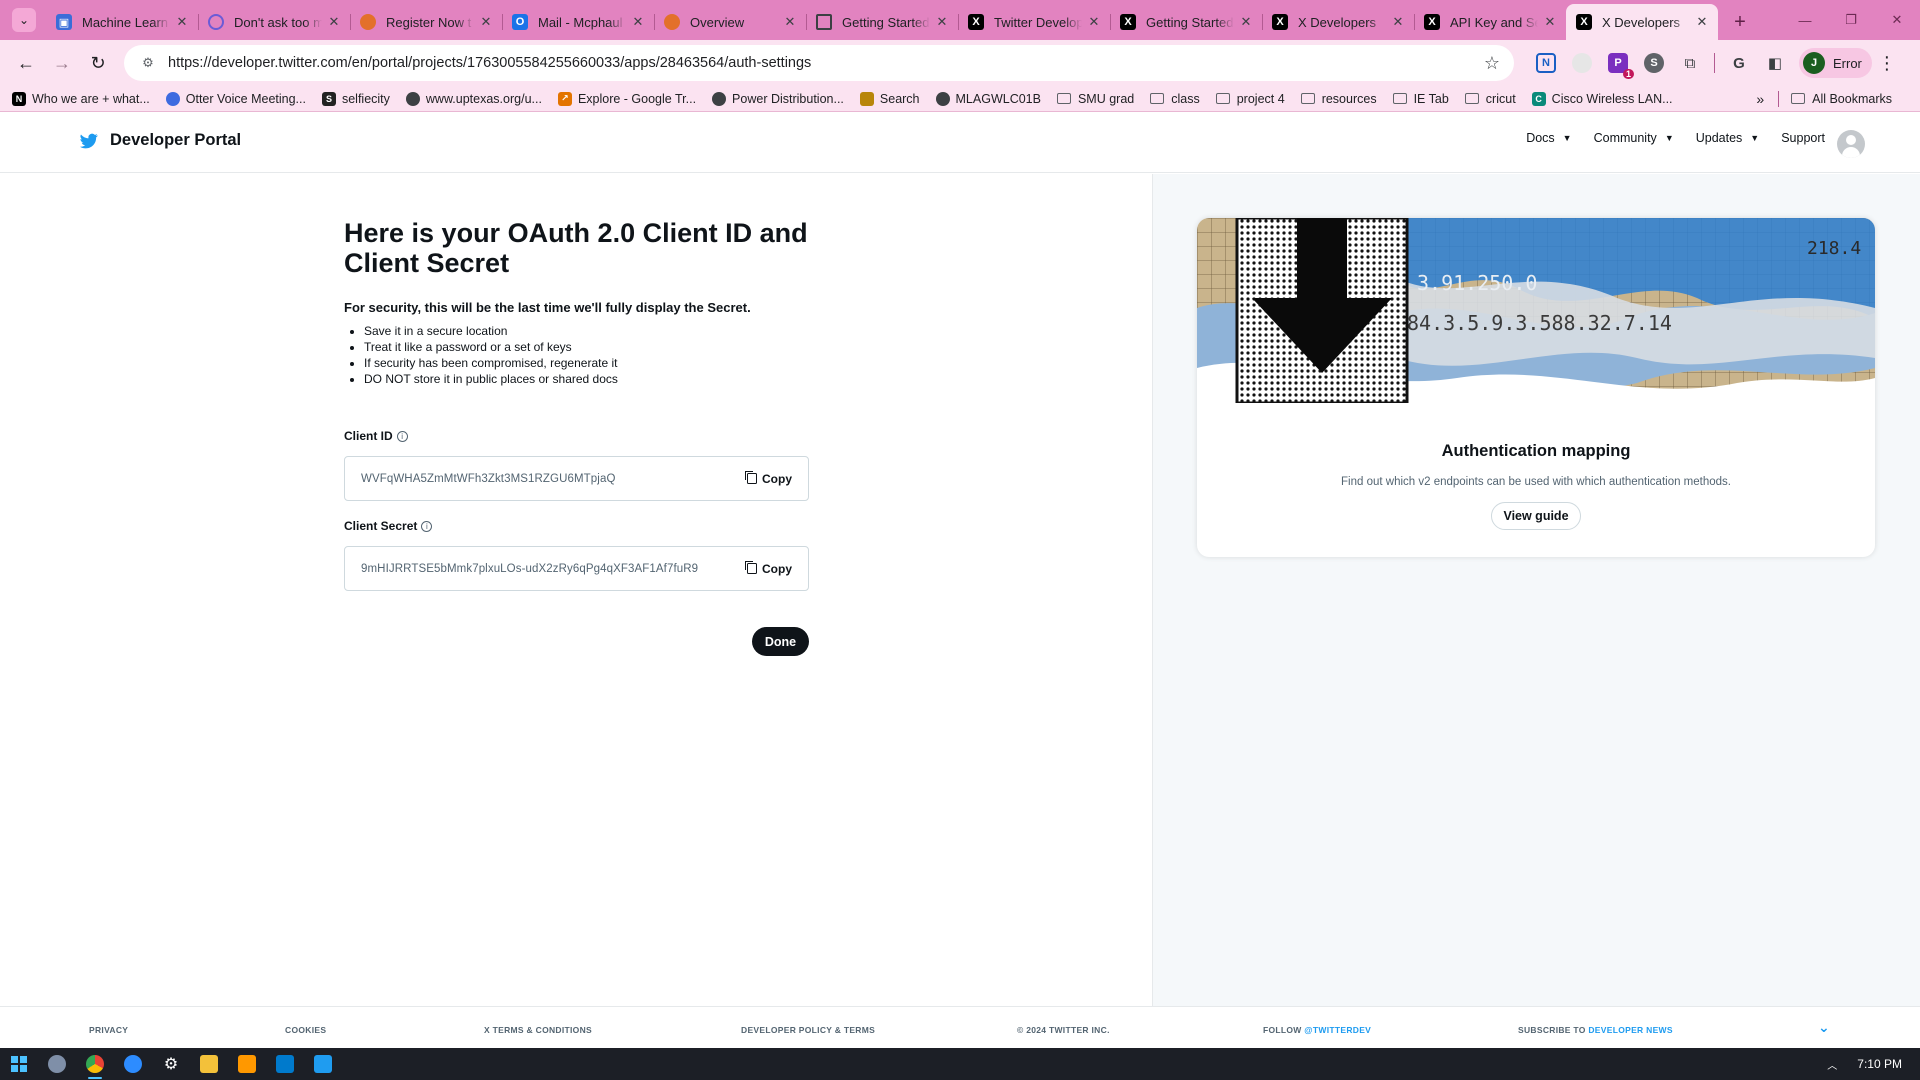 This screenshot has width=1920, height=1080. Describe the element at coordinates (26, 63) in the screenshot. I see `back-button: ←` at that location.